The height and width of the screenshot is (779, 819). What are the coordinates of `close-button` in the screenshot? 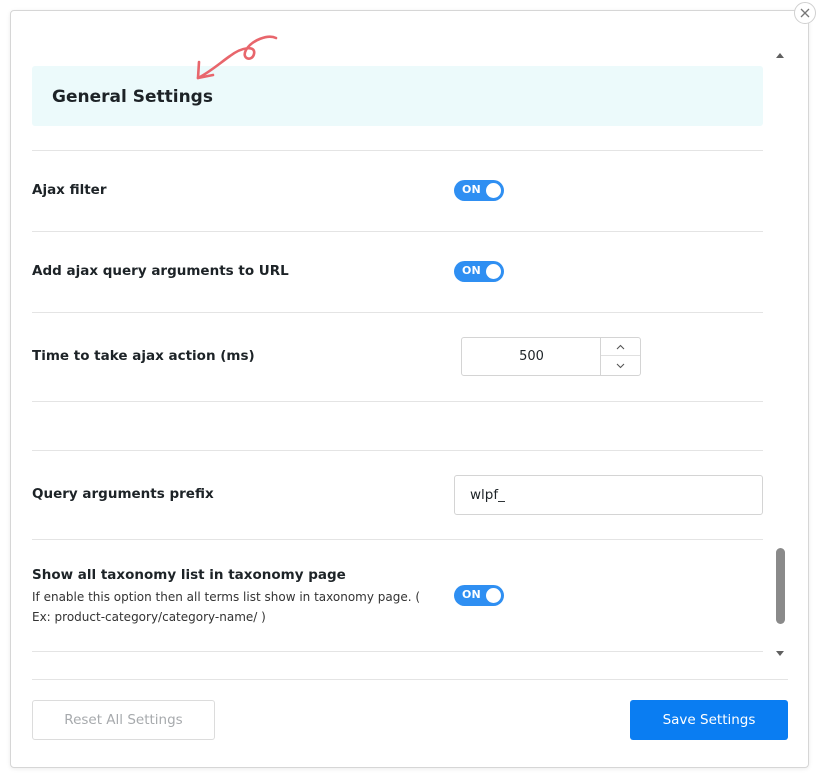 It's located at (805, 13).